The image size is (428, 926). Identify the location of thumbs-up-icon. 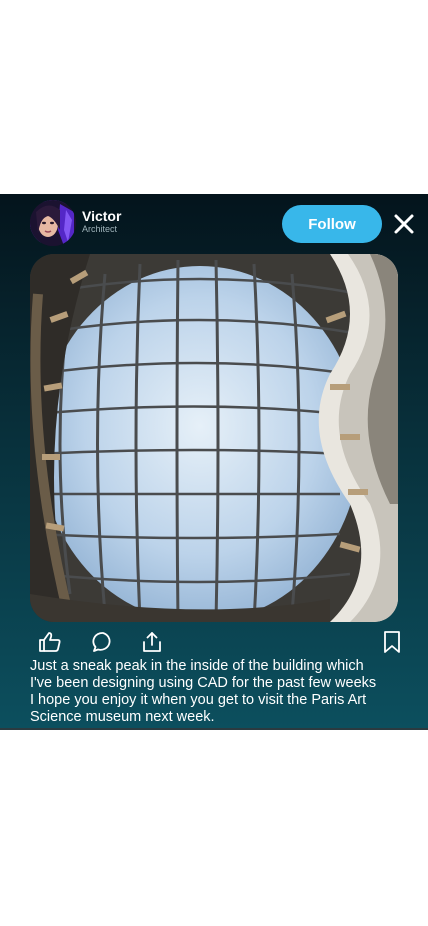
(50, 642).